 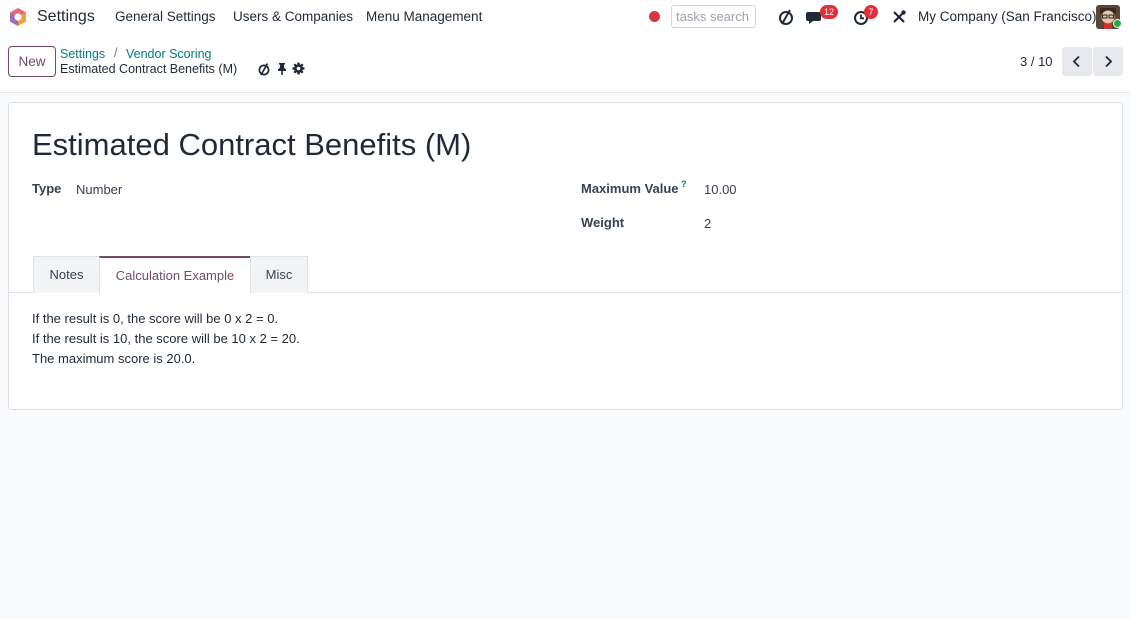 I want to click on type-label: Type, so click(x=47, y=188).